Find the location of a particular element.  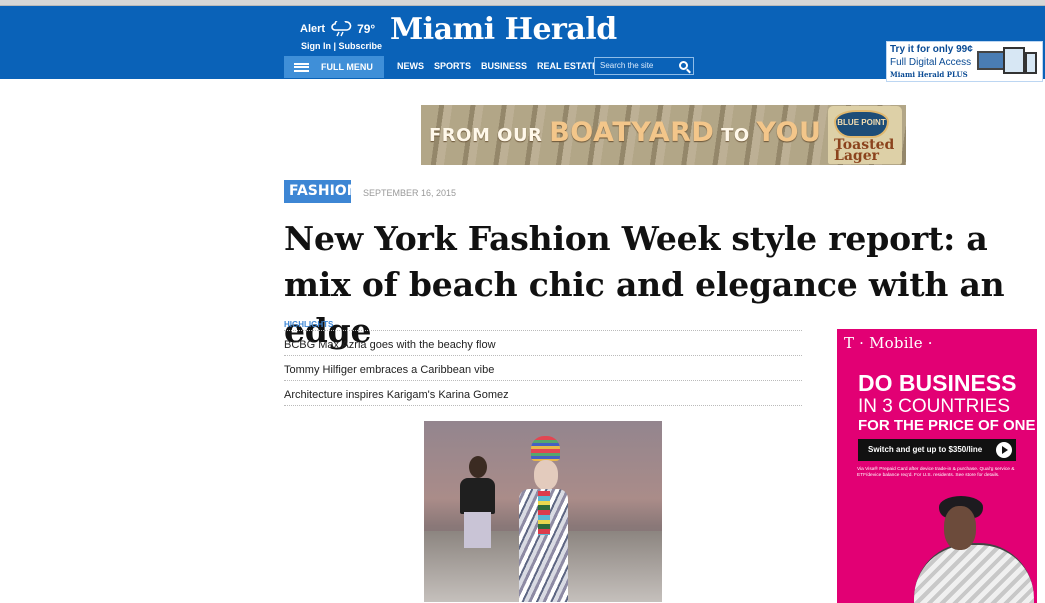

device-graphics is located at coordinates (1008, 60).